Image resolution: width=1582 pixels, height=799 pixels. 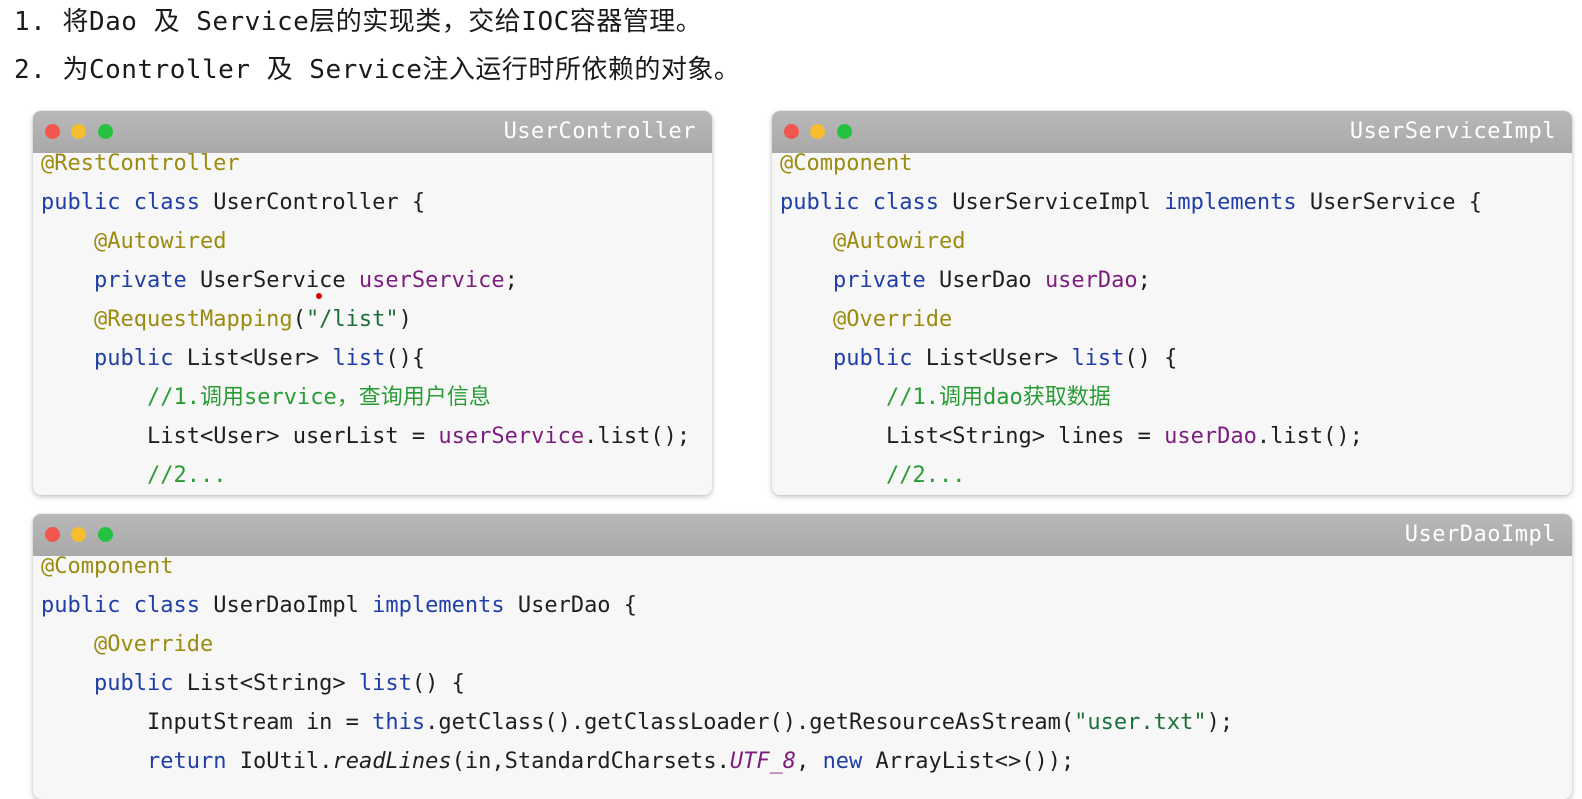 What do you see at coordinates (358, 22) in the screenshot?
I see `instruction-line-1: 1. 将Dao 及 Service层的实现类，交给IOC容器管理。` at bounding box center [358, 22].